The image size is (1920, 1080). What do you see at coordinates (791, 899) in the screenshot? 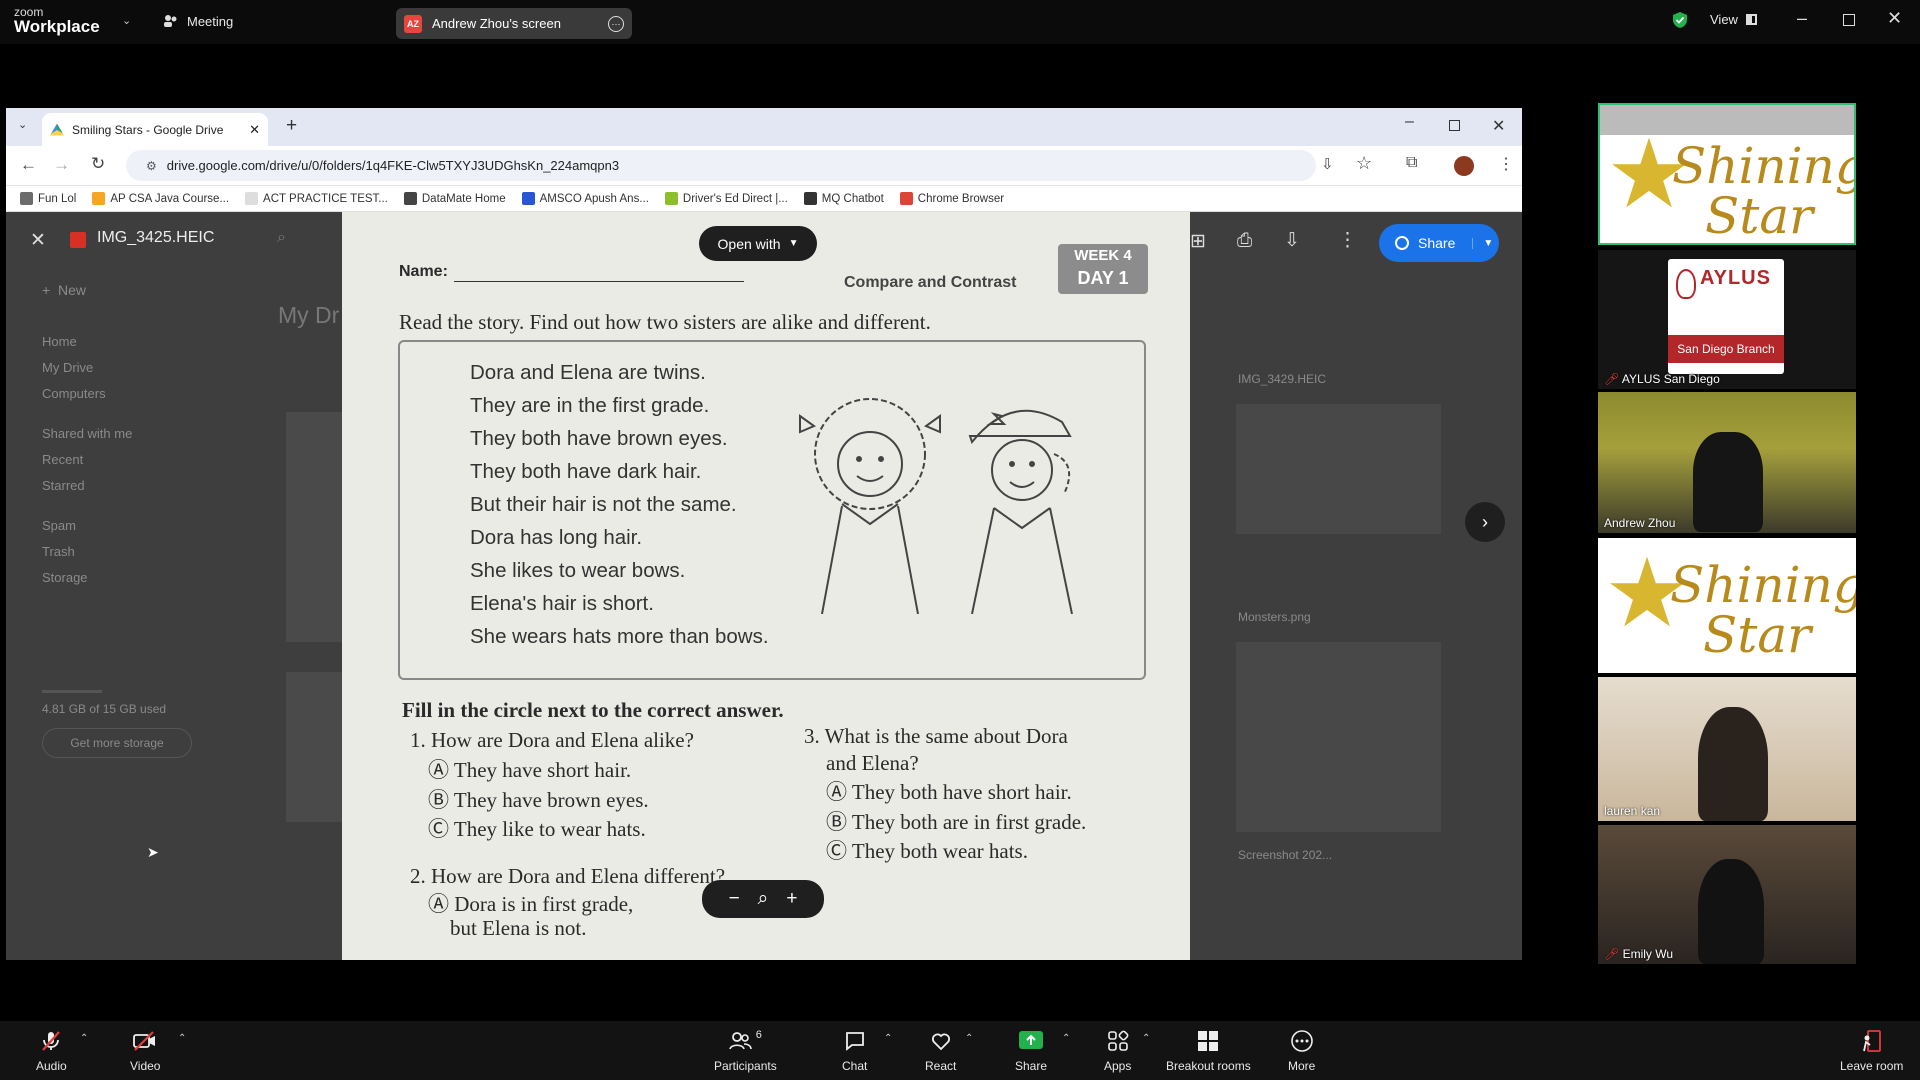
I see `zoom-in-icon: +` at bounding box center [791, 899].